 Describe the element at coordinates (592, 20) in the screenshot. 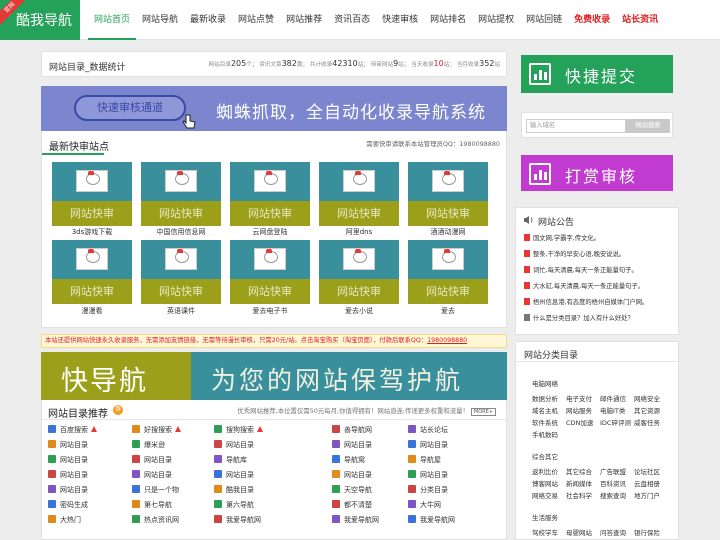

I see `nav-item-free-submit: 免费收录` at that location.